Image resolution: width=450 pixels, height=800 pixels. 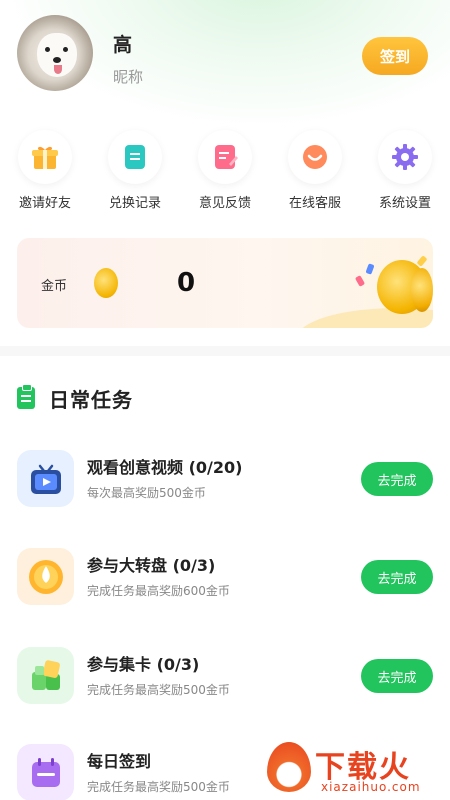 What do you see at coordinates (404, 203) in the screenshot?
I see `shortcut-label: 系统设置` at bounding box center [404, 203].